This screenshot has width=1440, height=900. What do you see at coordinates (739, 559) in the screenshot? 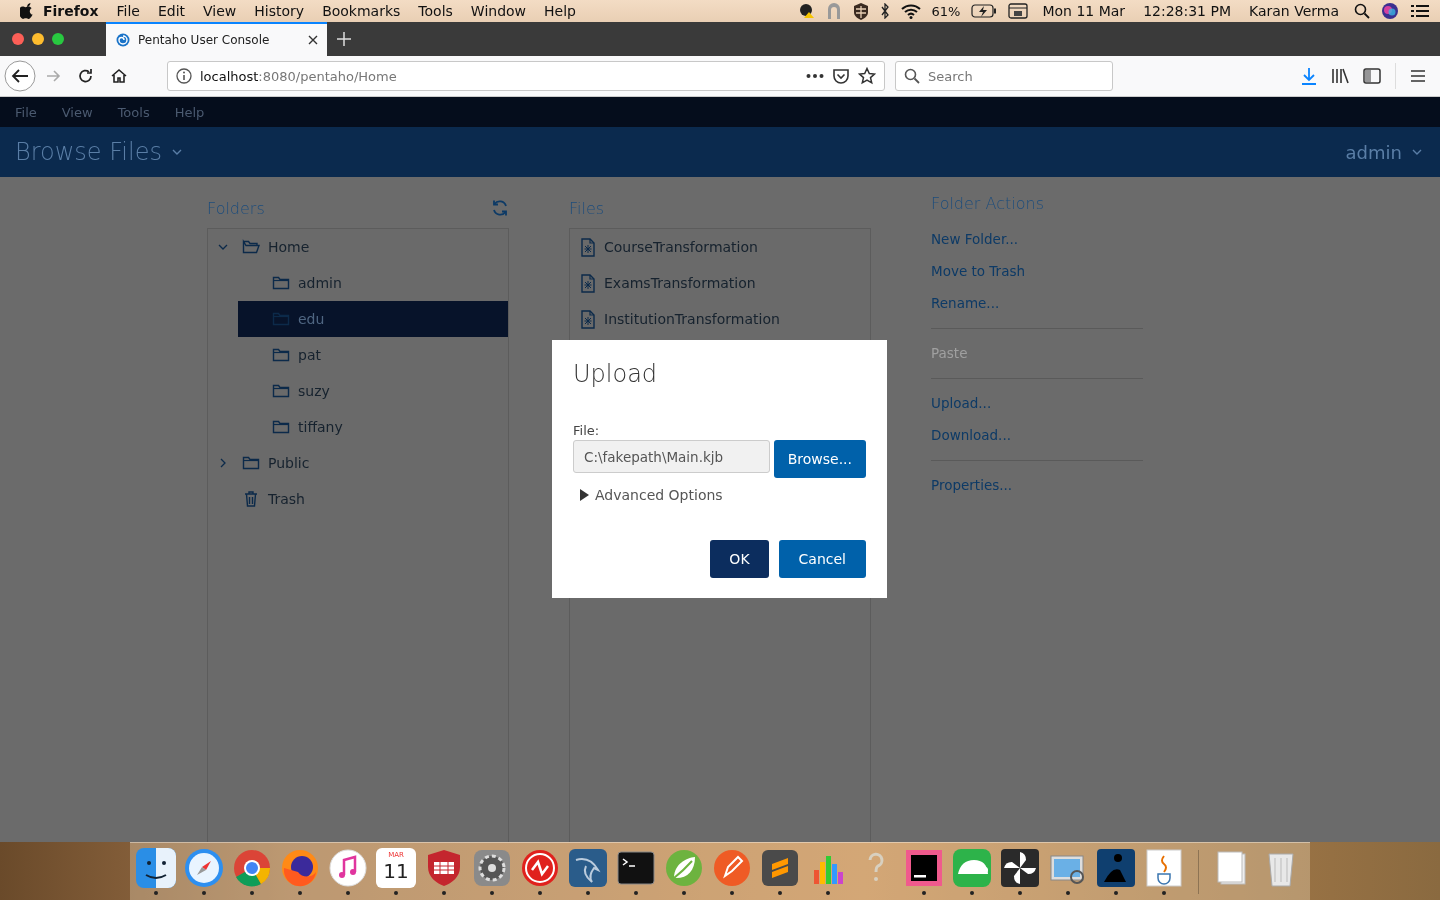
I see `ok-button: OK` at bounding box center [739, 559].